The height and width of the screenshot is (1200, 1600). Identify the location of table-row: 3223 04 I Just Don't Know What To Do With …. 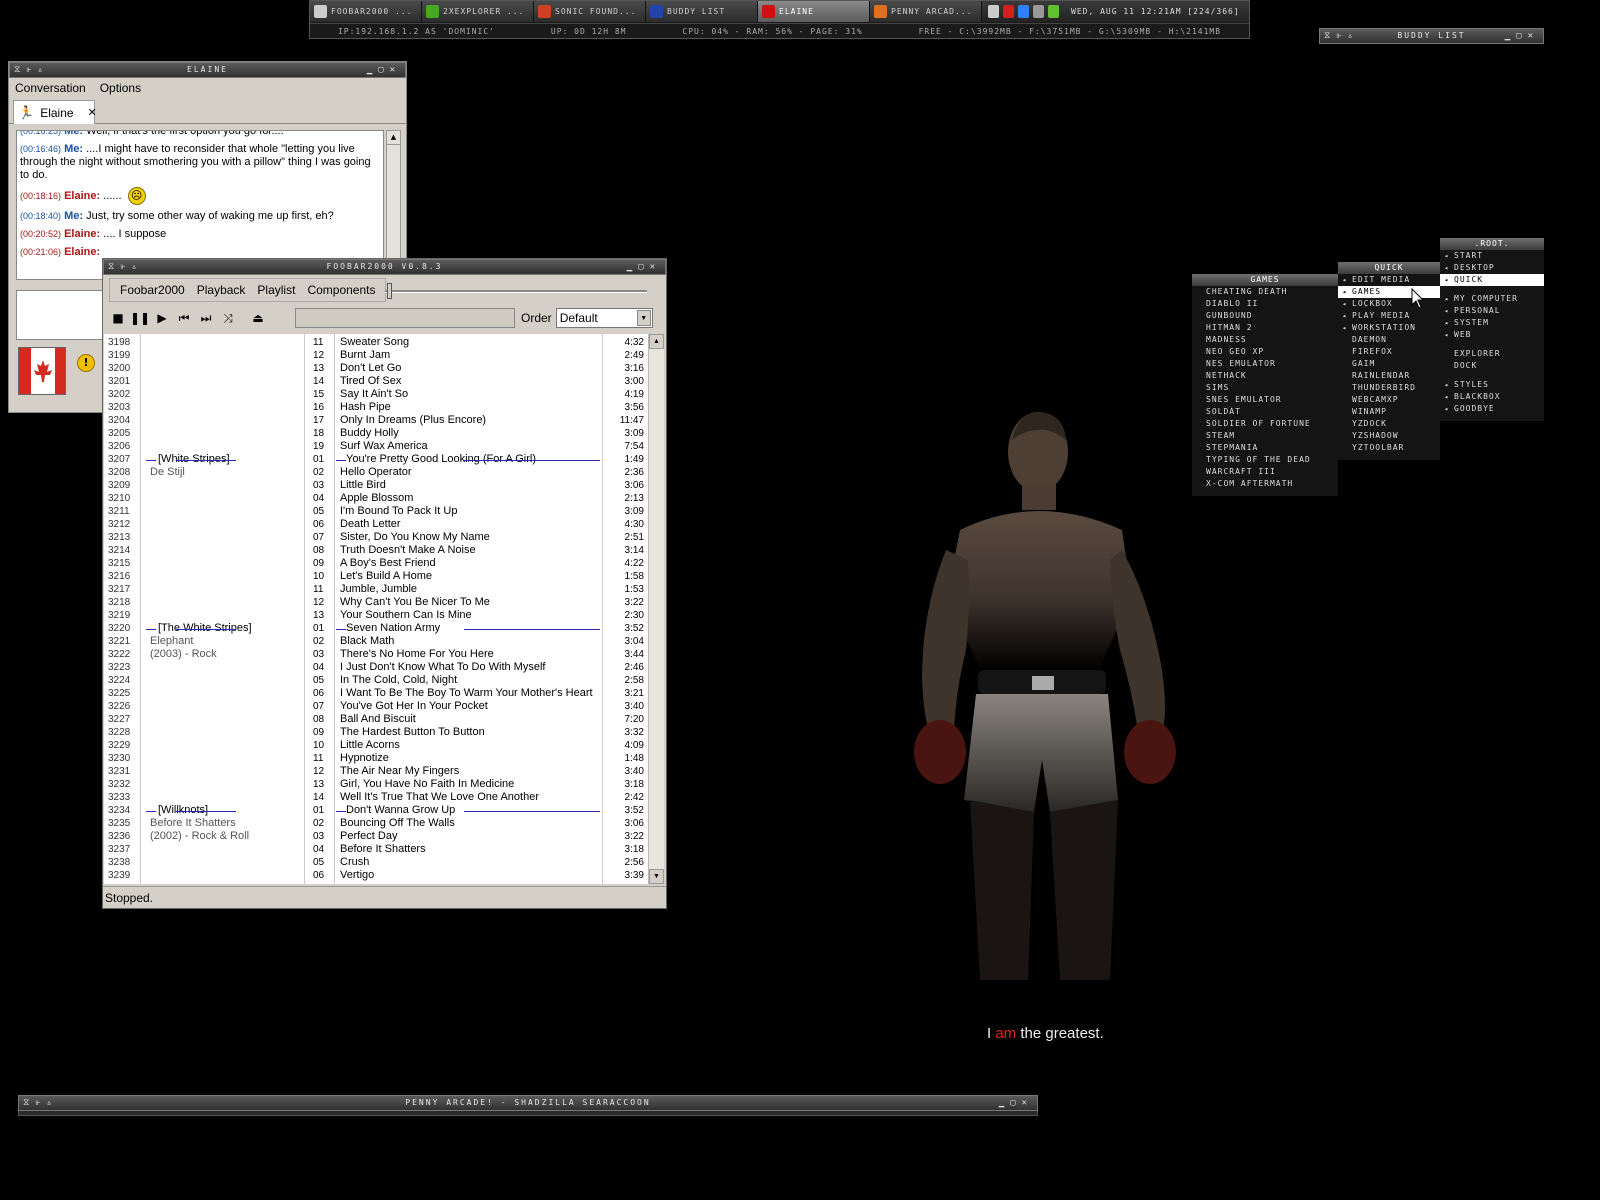
(376, 667).